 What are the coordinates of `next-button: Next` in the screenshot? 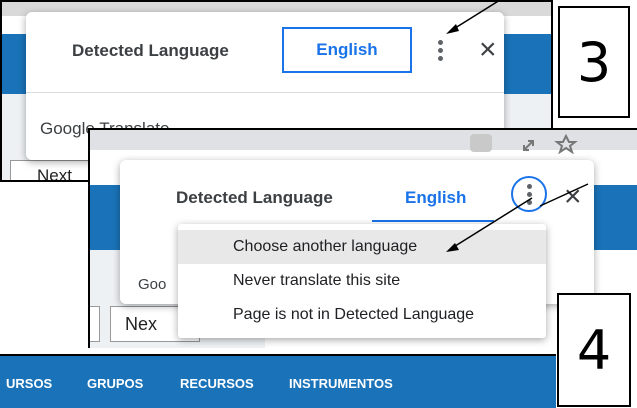 It's located at (50, 170).